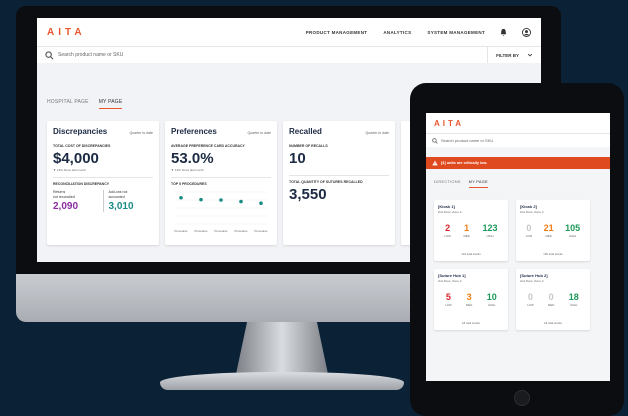 Image resolution: width=628 pixels, height=416 pixels. What do you see at coordinates (522, 398) in the screenshot?
I see `home-button` at bounding box center [522, 398].